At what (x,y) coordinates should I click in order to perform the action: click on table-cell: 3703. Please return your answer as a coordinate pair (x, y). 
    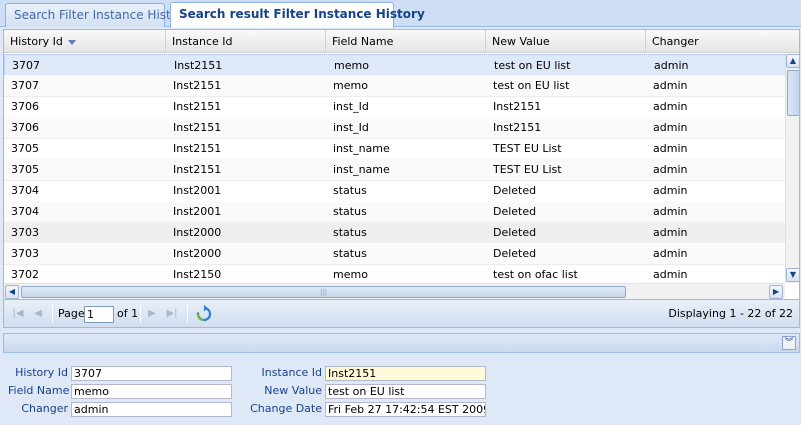
    Looking at the image, I should click on (25, 253).